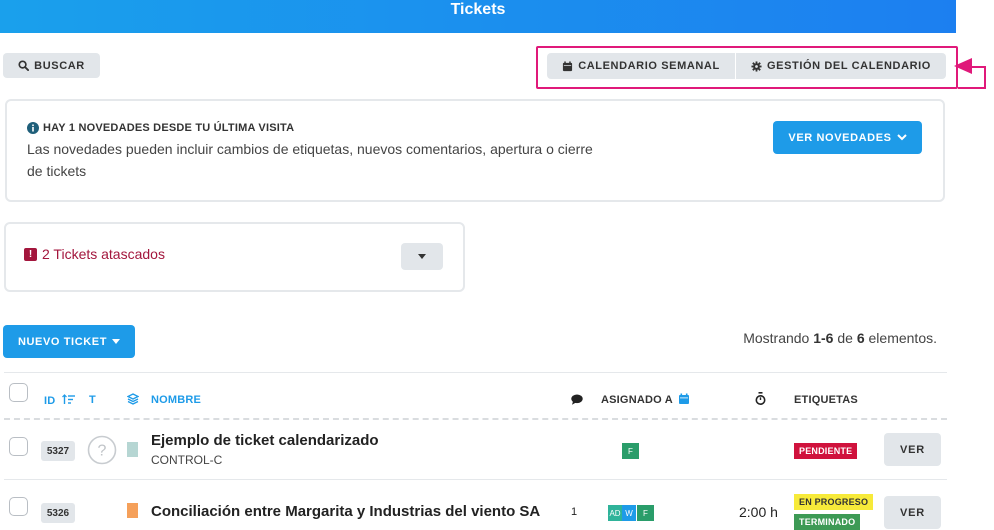  Describe the element at coordinates (475, 479) in the screenshot. I see `row-divider` at that location.